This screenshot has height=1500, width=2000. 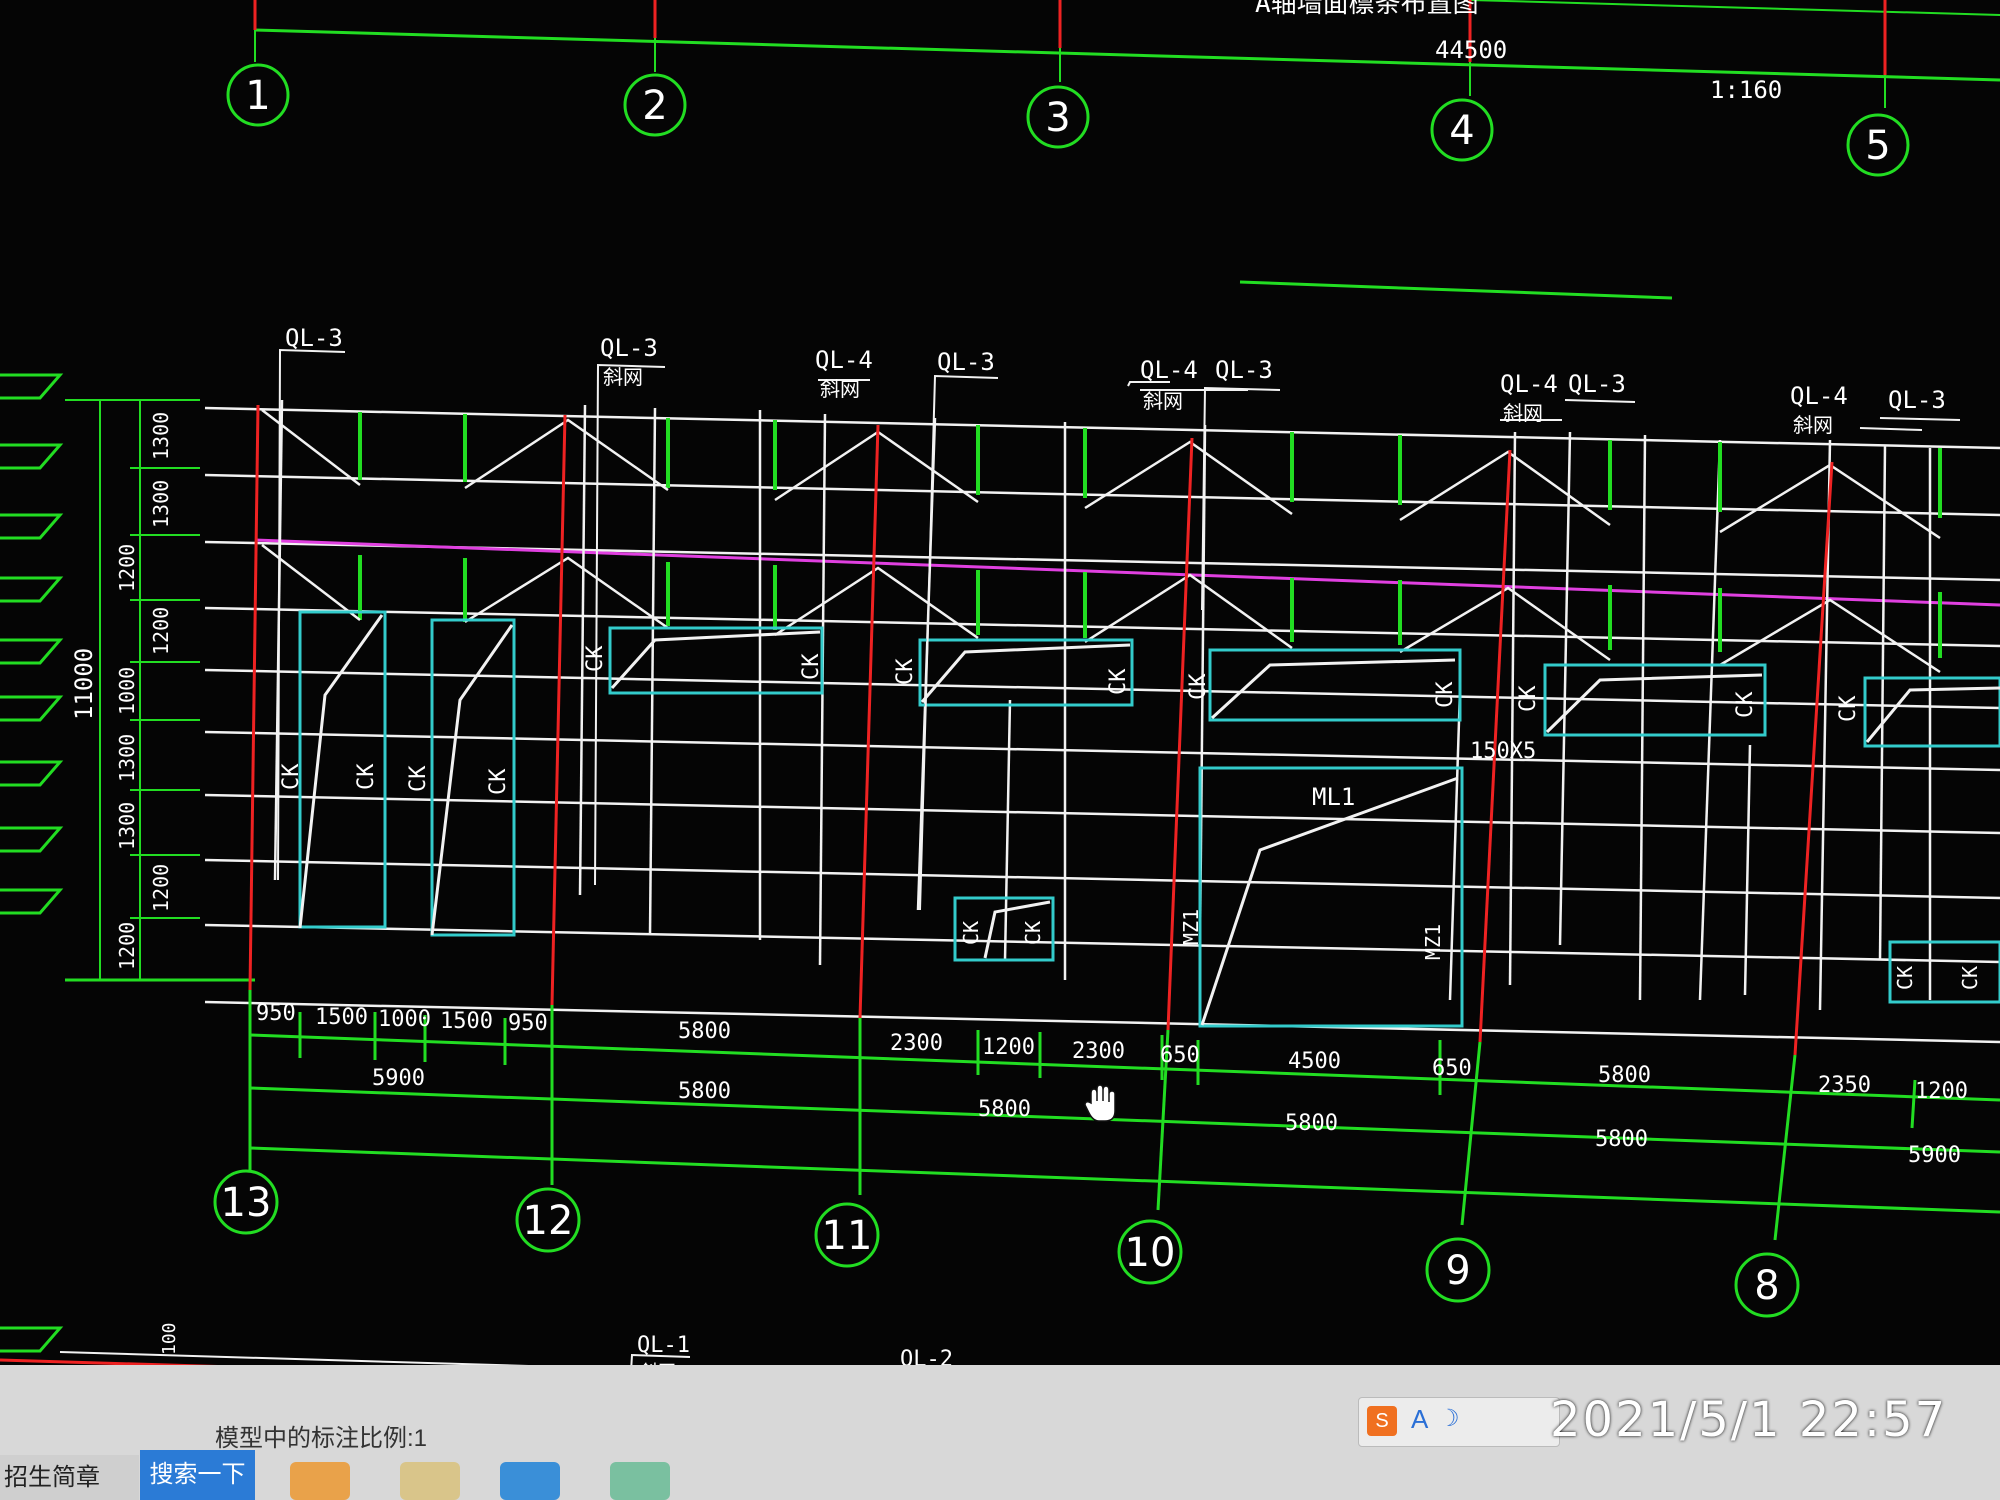 I want to click on search-button: 搜索一下, so click(x=197, y=1475).